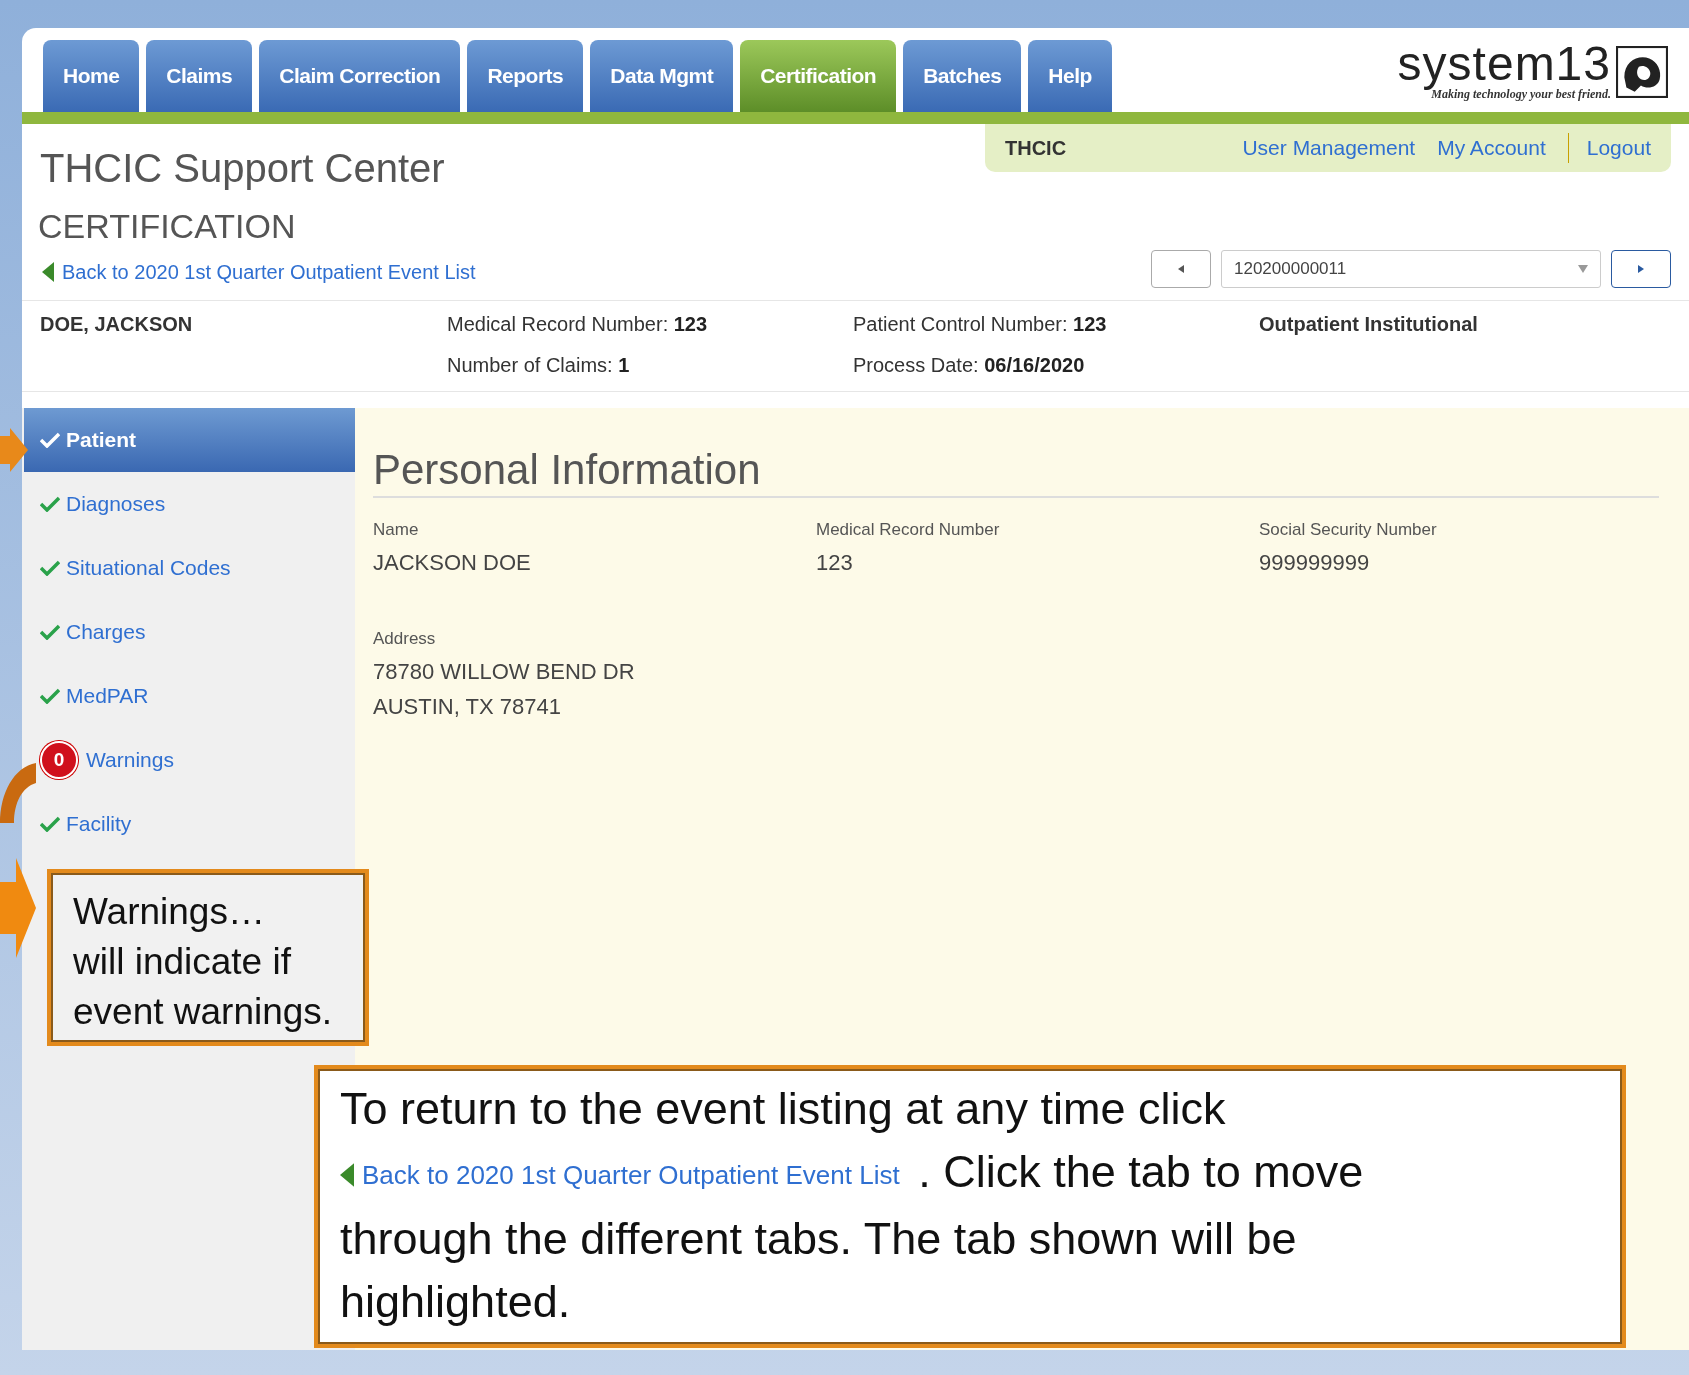 This screenshot has height=1375, width=1689. What do you see at coordinates (1070, 76) in the screenshot?
I see `nav-tab: Help` at bounding box center [1070, 76].